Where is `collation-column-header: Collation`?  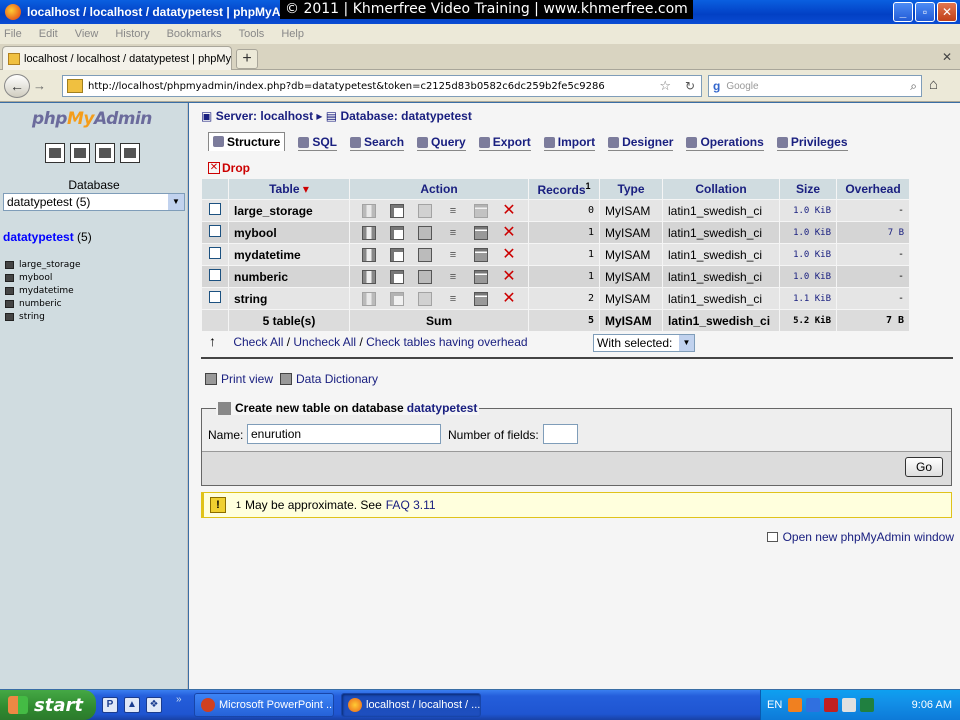 collation-column-header: Collation is located at coordinates (721, 189).